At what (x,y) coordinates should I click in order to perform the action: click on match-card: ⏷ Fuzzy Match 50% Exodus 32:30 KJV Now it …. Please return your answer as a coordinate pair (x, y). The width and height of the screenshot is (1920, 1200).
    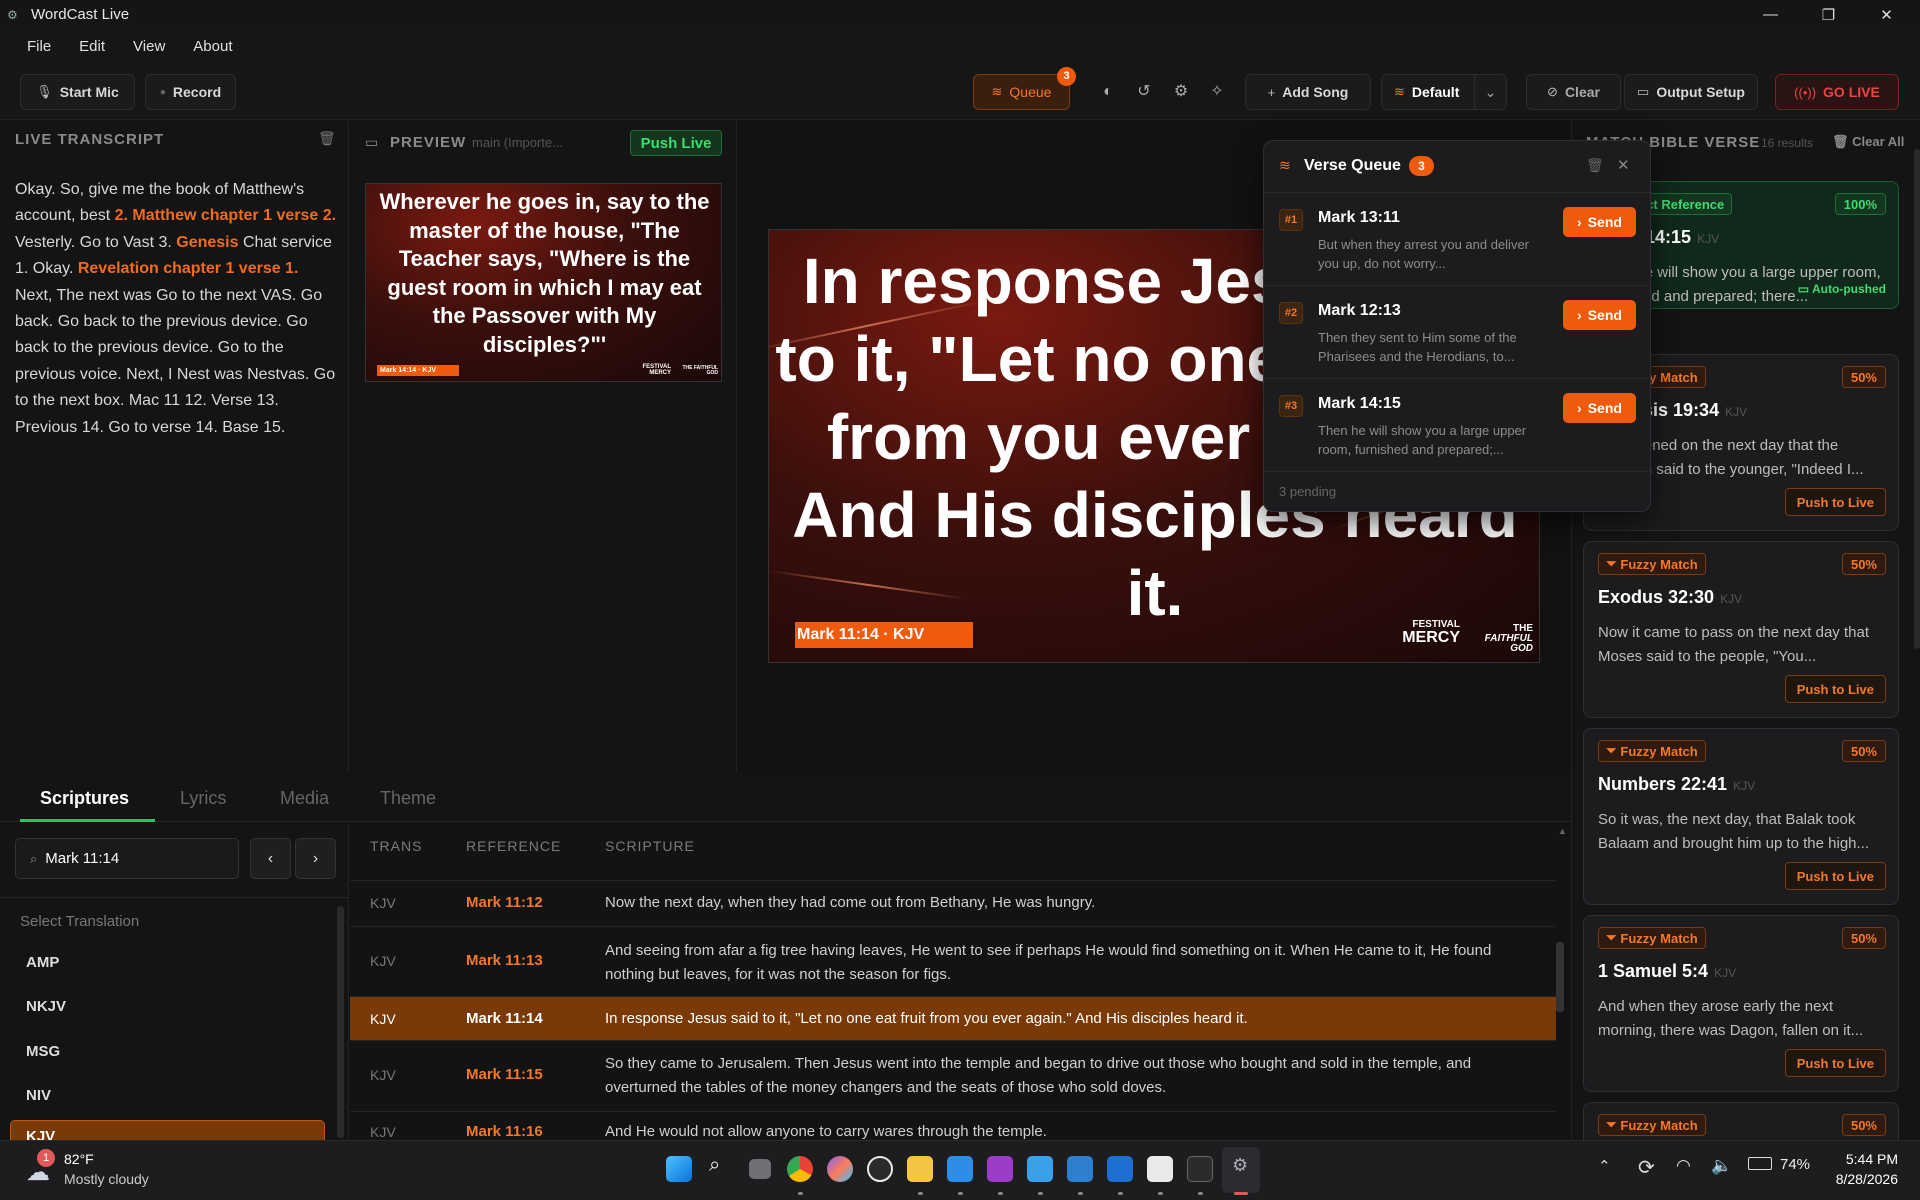
    Looking at the image, I should click on (1741, 629).